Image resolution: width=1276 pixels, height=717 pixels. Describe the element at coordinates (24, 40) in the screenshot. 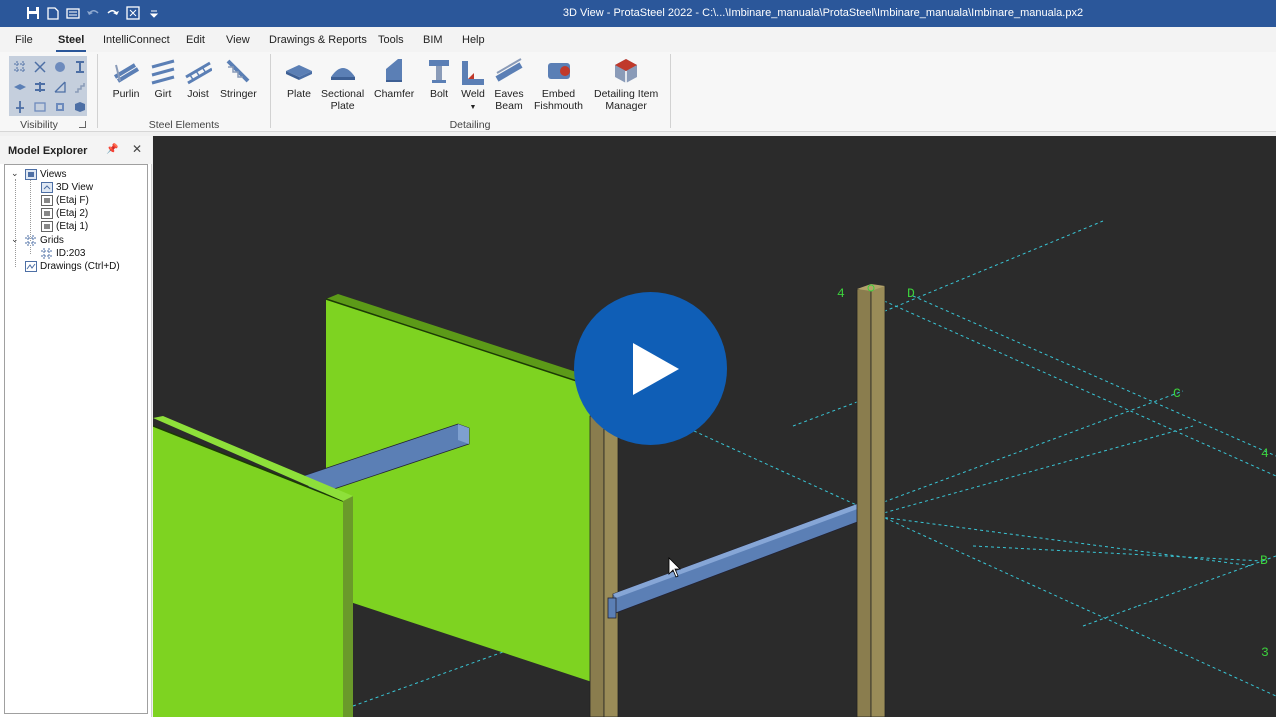

I see `tab-file: File` at that location.